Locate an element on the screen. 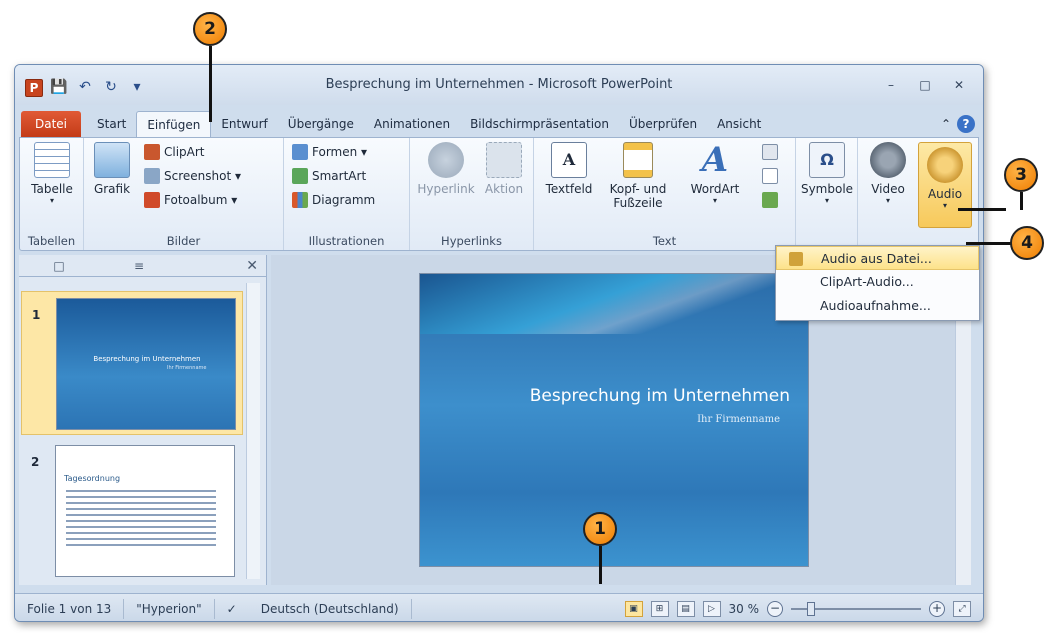 The image size is (1053, 633). callout-1: 1 is located at coordinates (600, 529).